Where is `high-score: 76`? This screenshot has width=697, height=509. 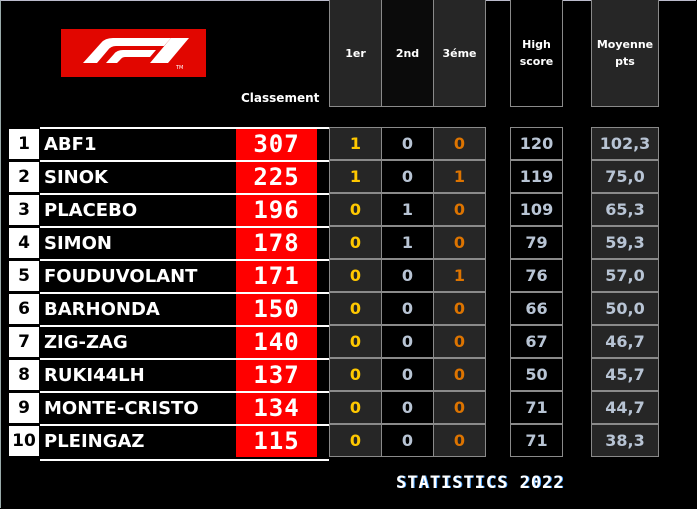 high-score: 76 is located at coordinates (536, 275).